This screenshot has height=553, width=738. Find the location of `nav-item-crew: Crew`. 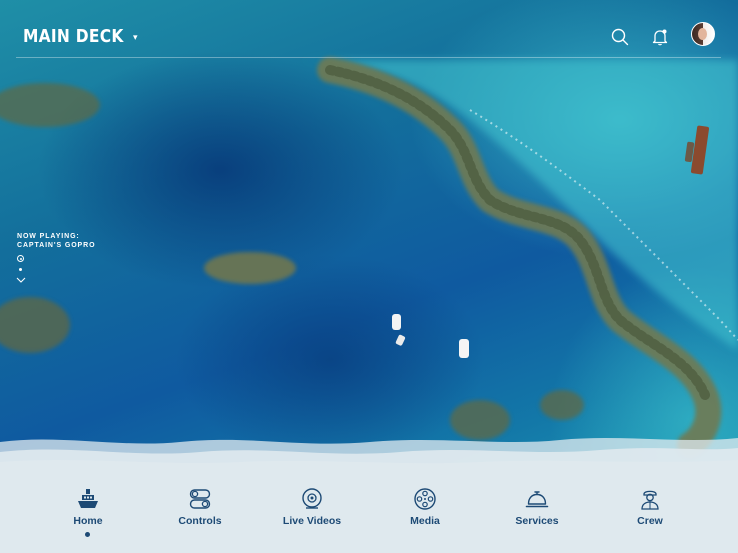

nav-item-crew: Crew is located at coordinates (650, 511).